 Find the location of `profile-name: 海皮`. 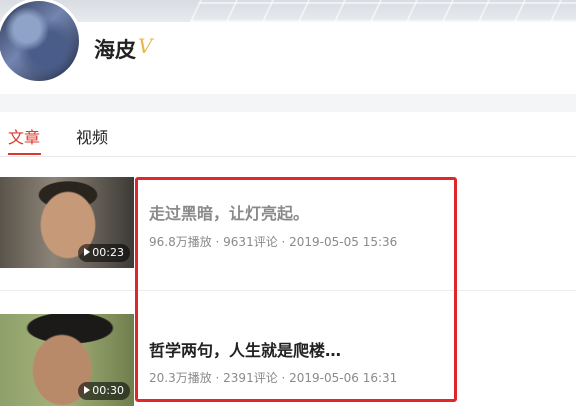

profile-name: 海皮 is located at coordinates (115, 50).